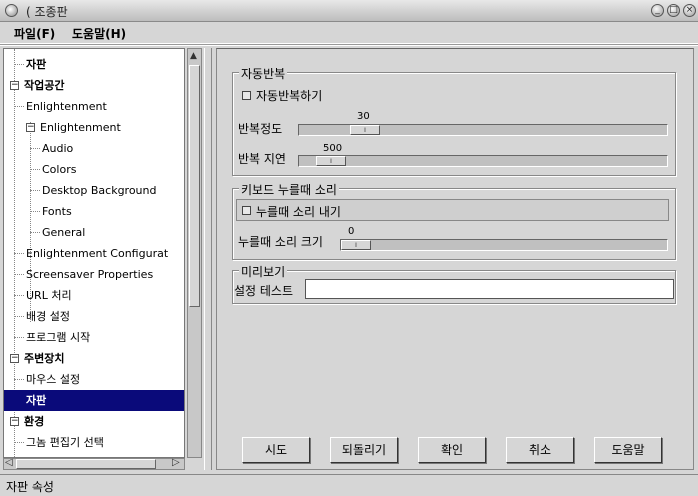 The image size is (698, 496). Describe the element at coordinates (264, 291) in the screenshot. I see `test-settings-label: 설정 테스트` at that location.